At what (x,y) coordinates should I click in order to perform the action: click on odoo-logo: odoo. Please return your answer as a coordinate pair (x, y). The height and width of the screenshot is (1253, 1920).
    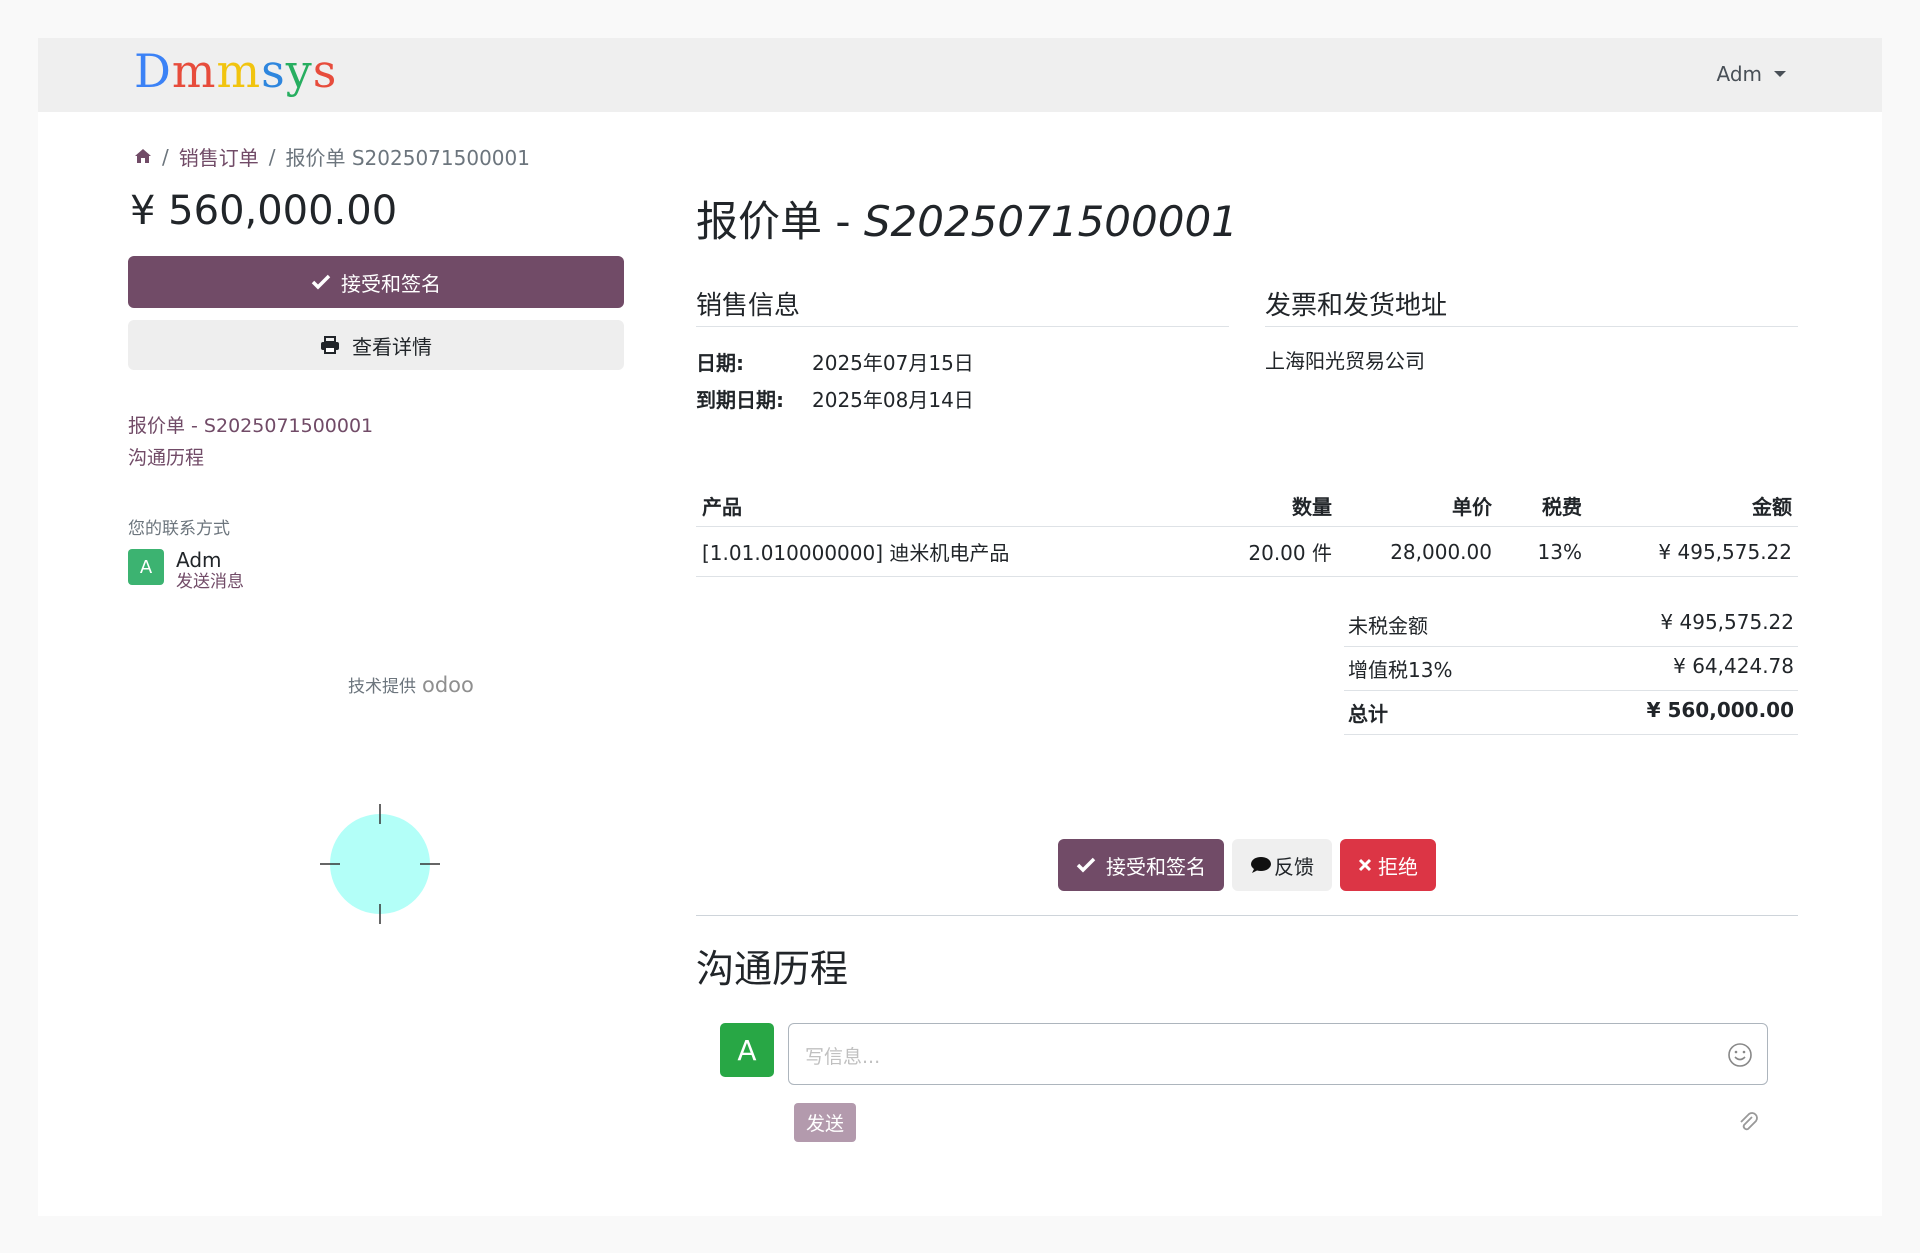
    Looking at the image, I should click on (448, 685).